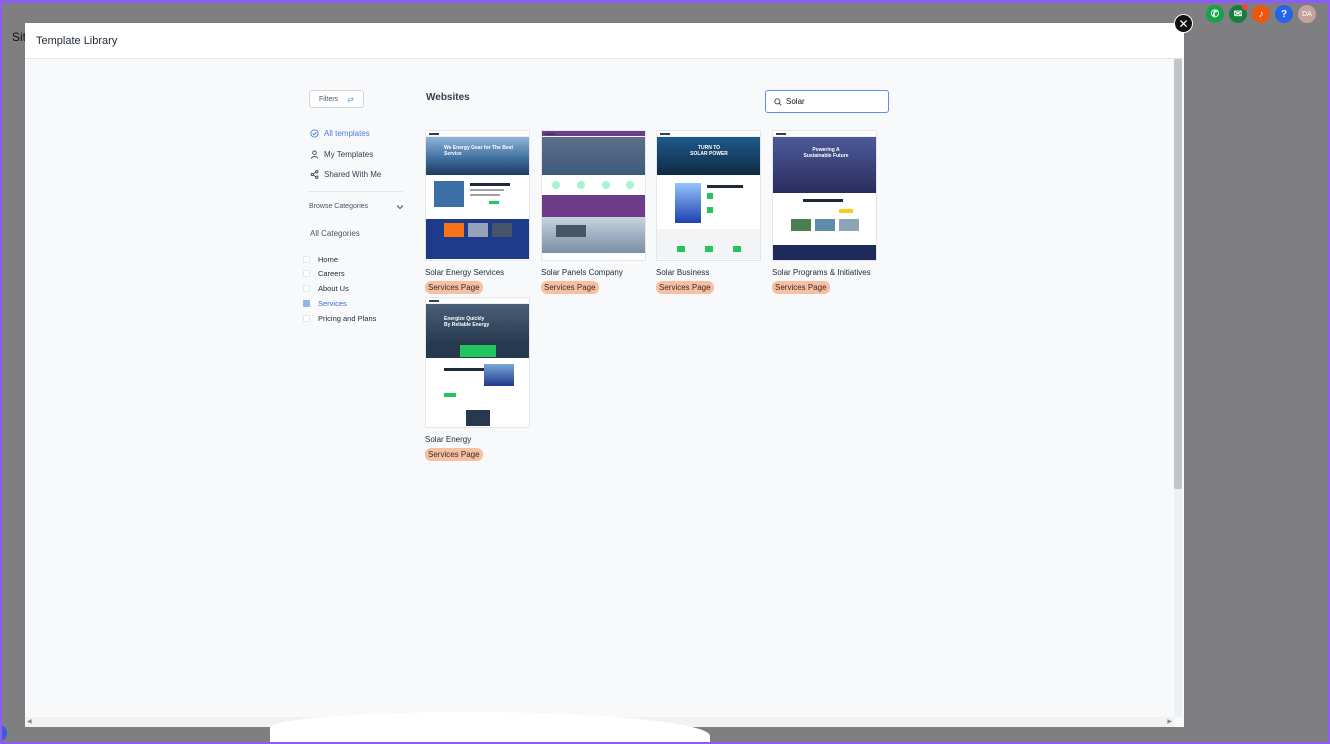 The width and height of the screenshot is (1330, 744). Describe the element at coordinates (477, 195) in the screenshot. I see `template-thumbnail: We Energy Gear for The Best Service` at that location.